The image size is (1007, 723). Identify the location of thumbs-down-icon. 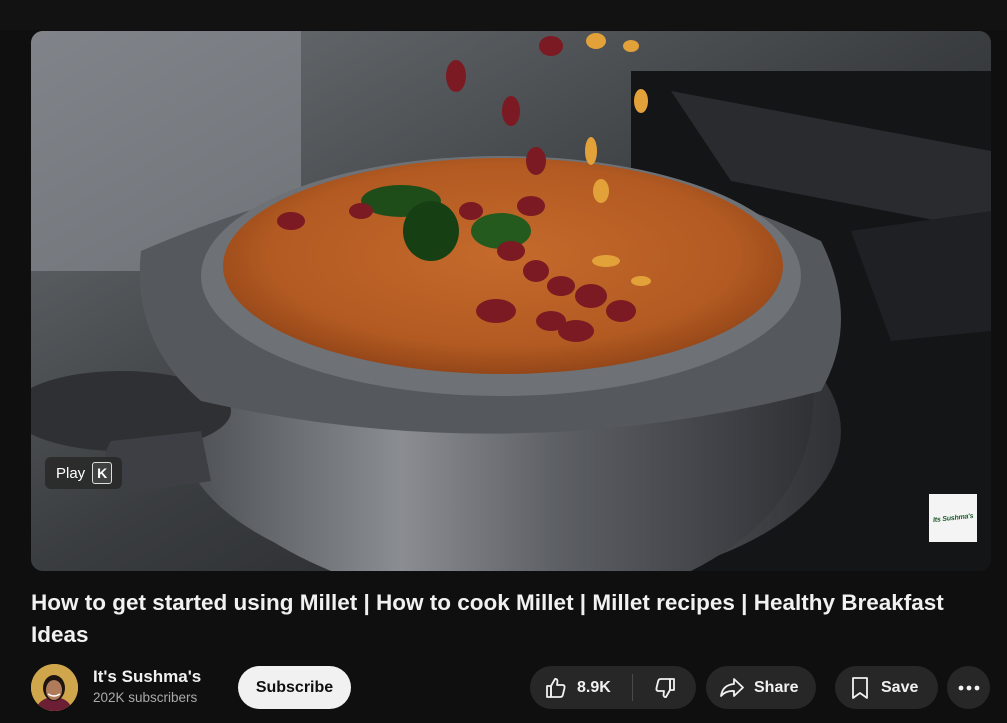
(665, 688).